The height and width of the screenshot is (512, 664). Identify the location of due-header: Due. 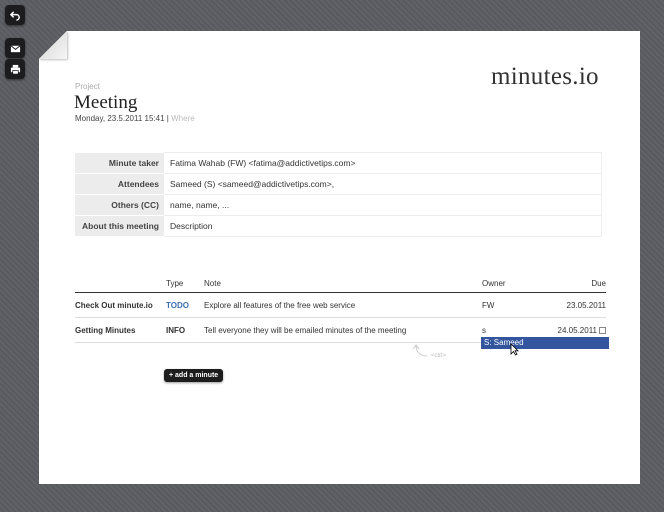
(568, 286).